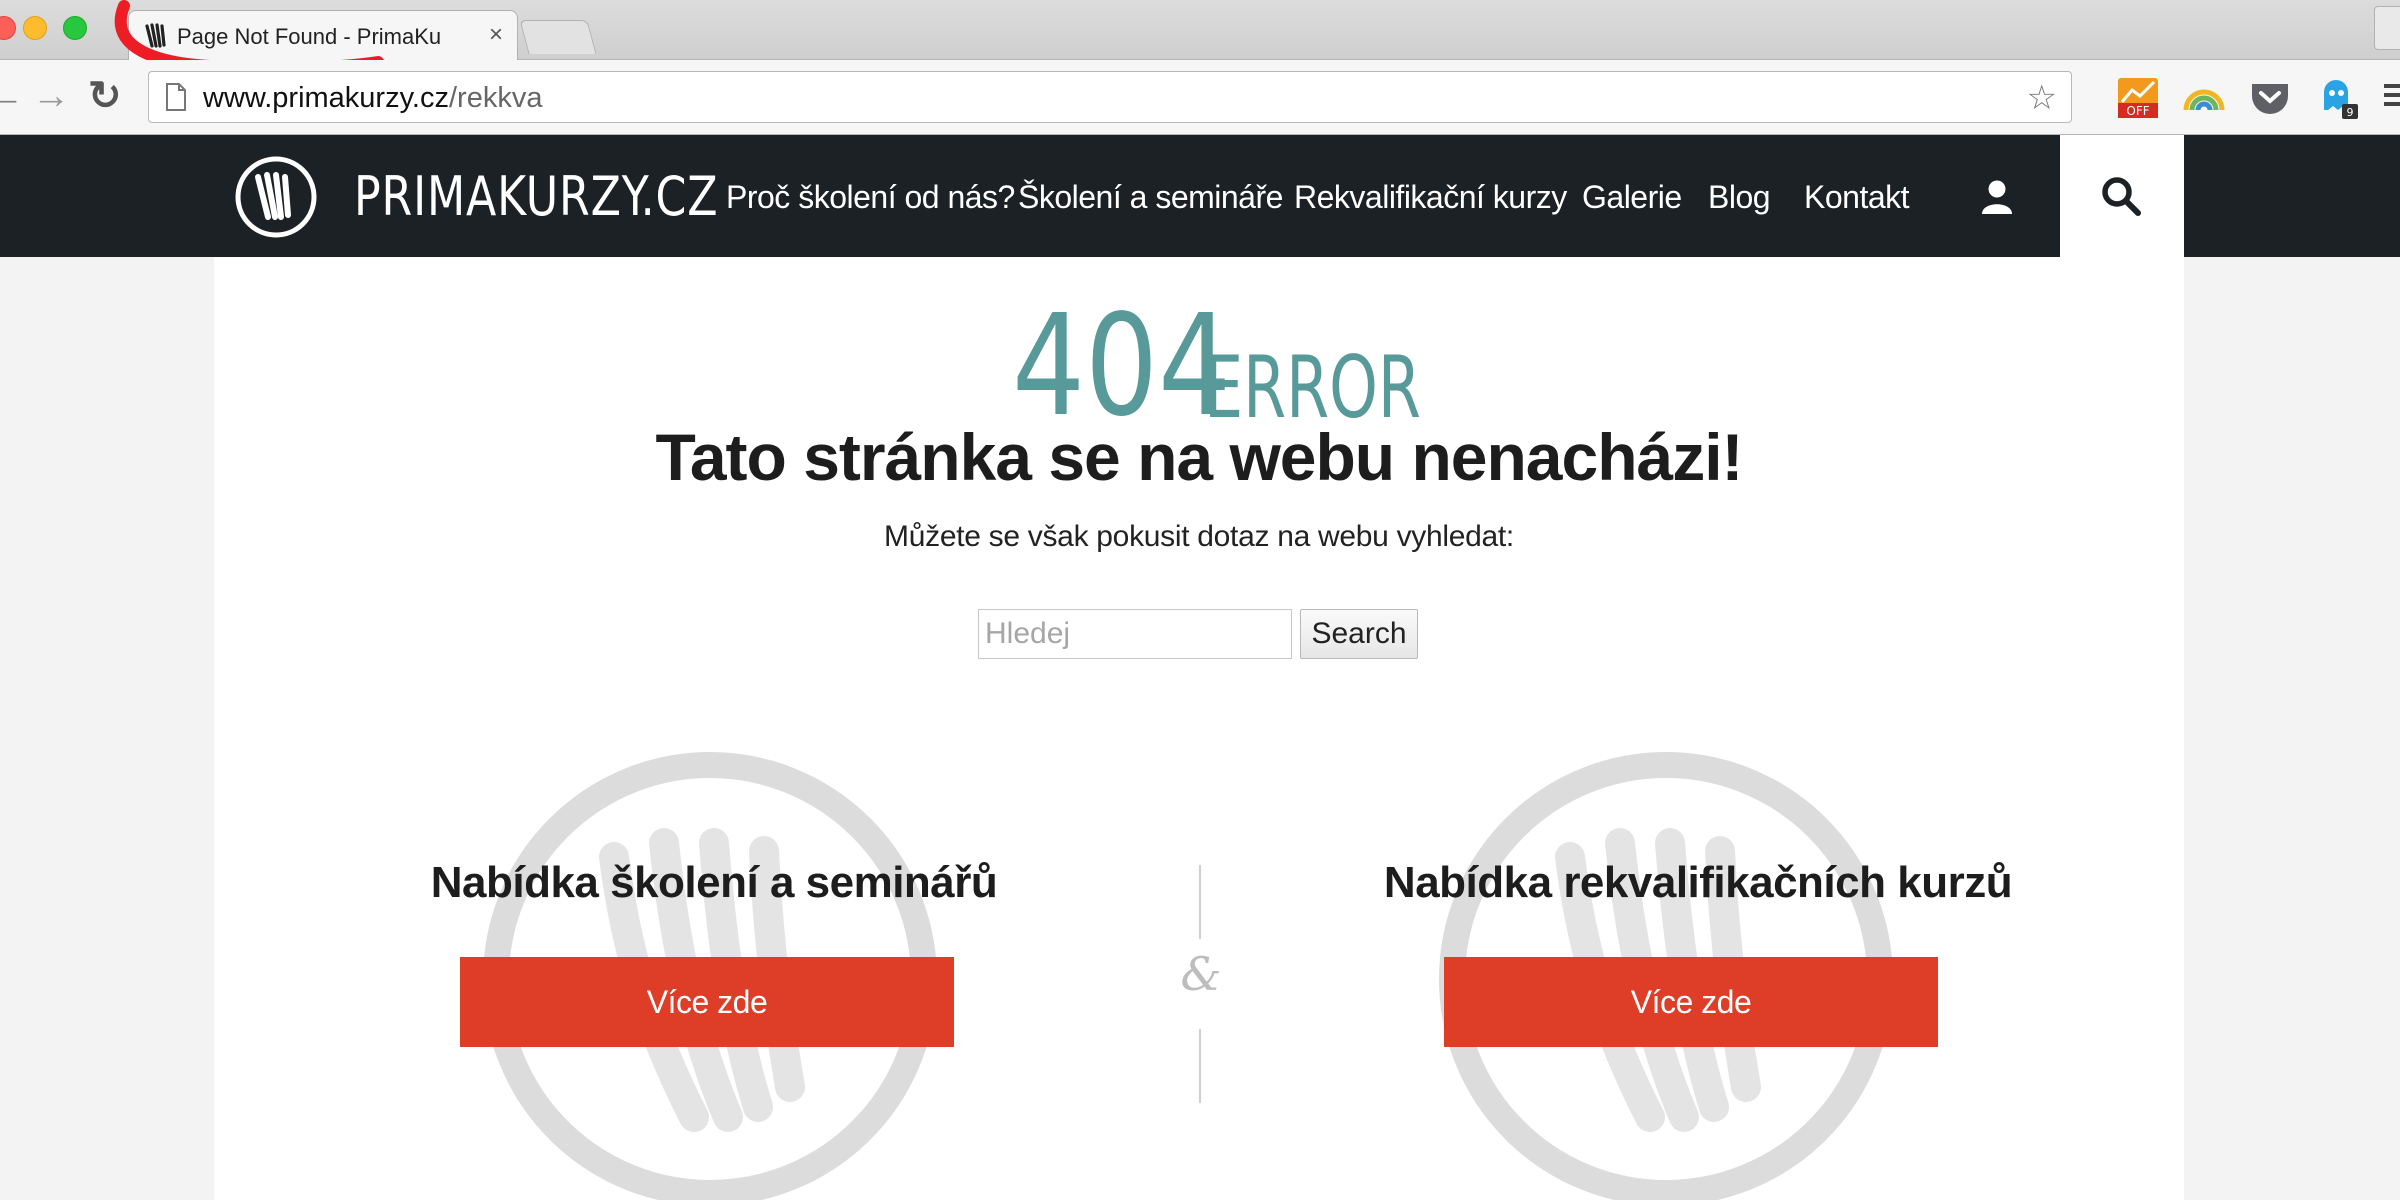  What do you see at coordinates (155, 35) in the screenshot?
I see `site-favicon-icon` at bounding box center [155, 35].